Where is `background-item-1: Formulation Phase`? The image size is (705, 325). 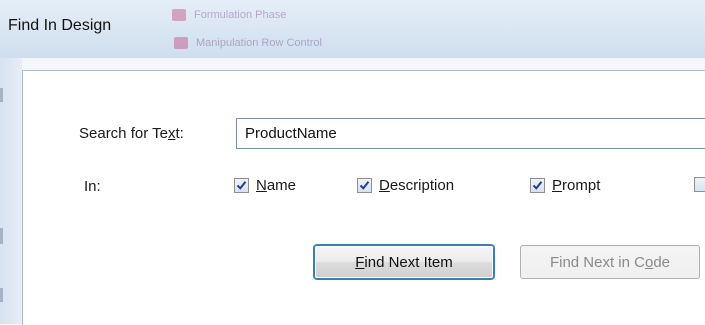
background-item-1: Formulation Phase is located at coordinates (302, 15).